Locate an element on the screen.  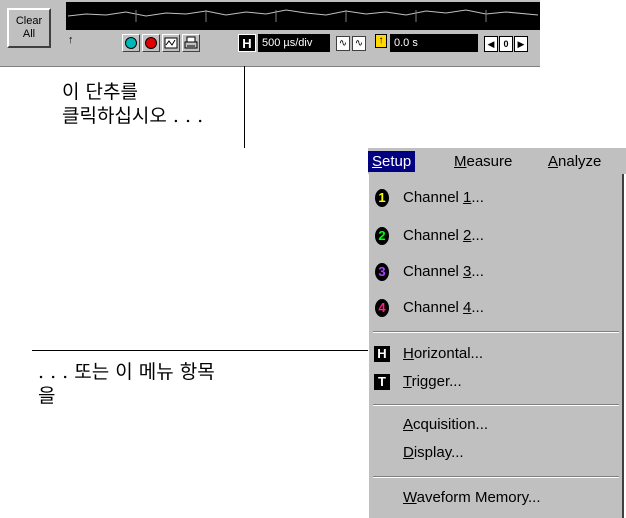
red-circle-icon is located at coordinates (151, 43).